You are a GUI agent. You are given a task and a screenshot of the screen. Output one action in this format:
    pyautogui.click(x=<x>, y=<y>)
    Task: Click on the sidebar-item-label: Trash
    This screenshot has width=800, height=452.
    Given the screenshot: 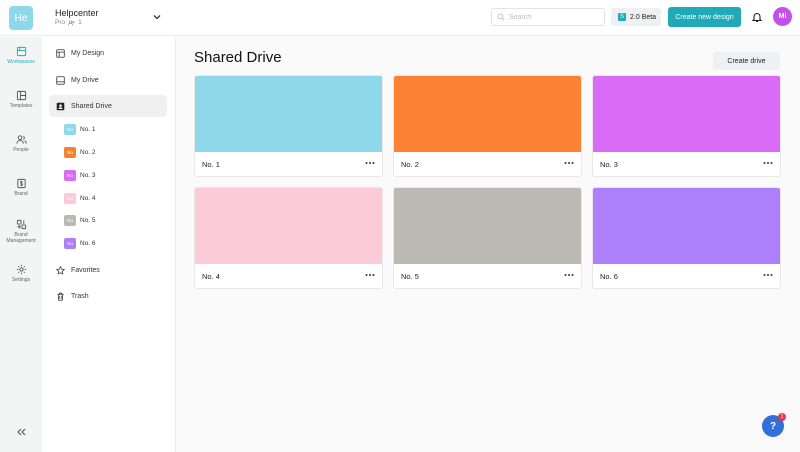 What is the action you would take?
    pyautogui.click(x=80, y=296)
    